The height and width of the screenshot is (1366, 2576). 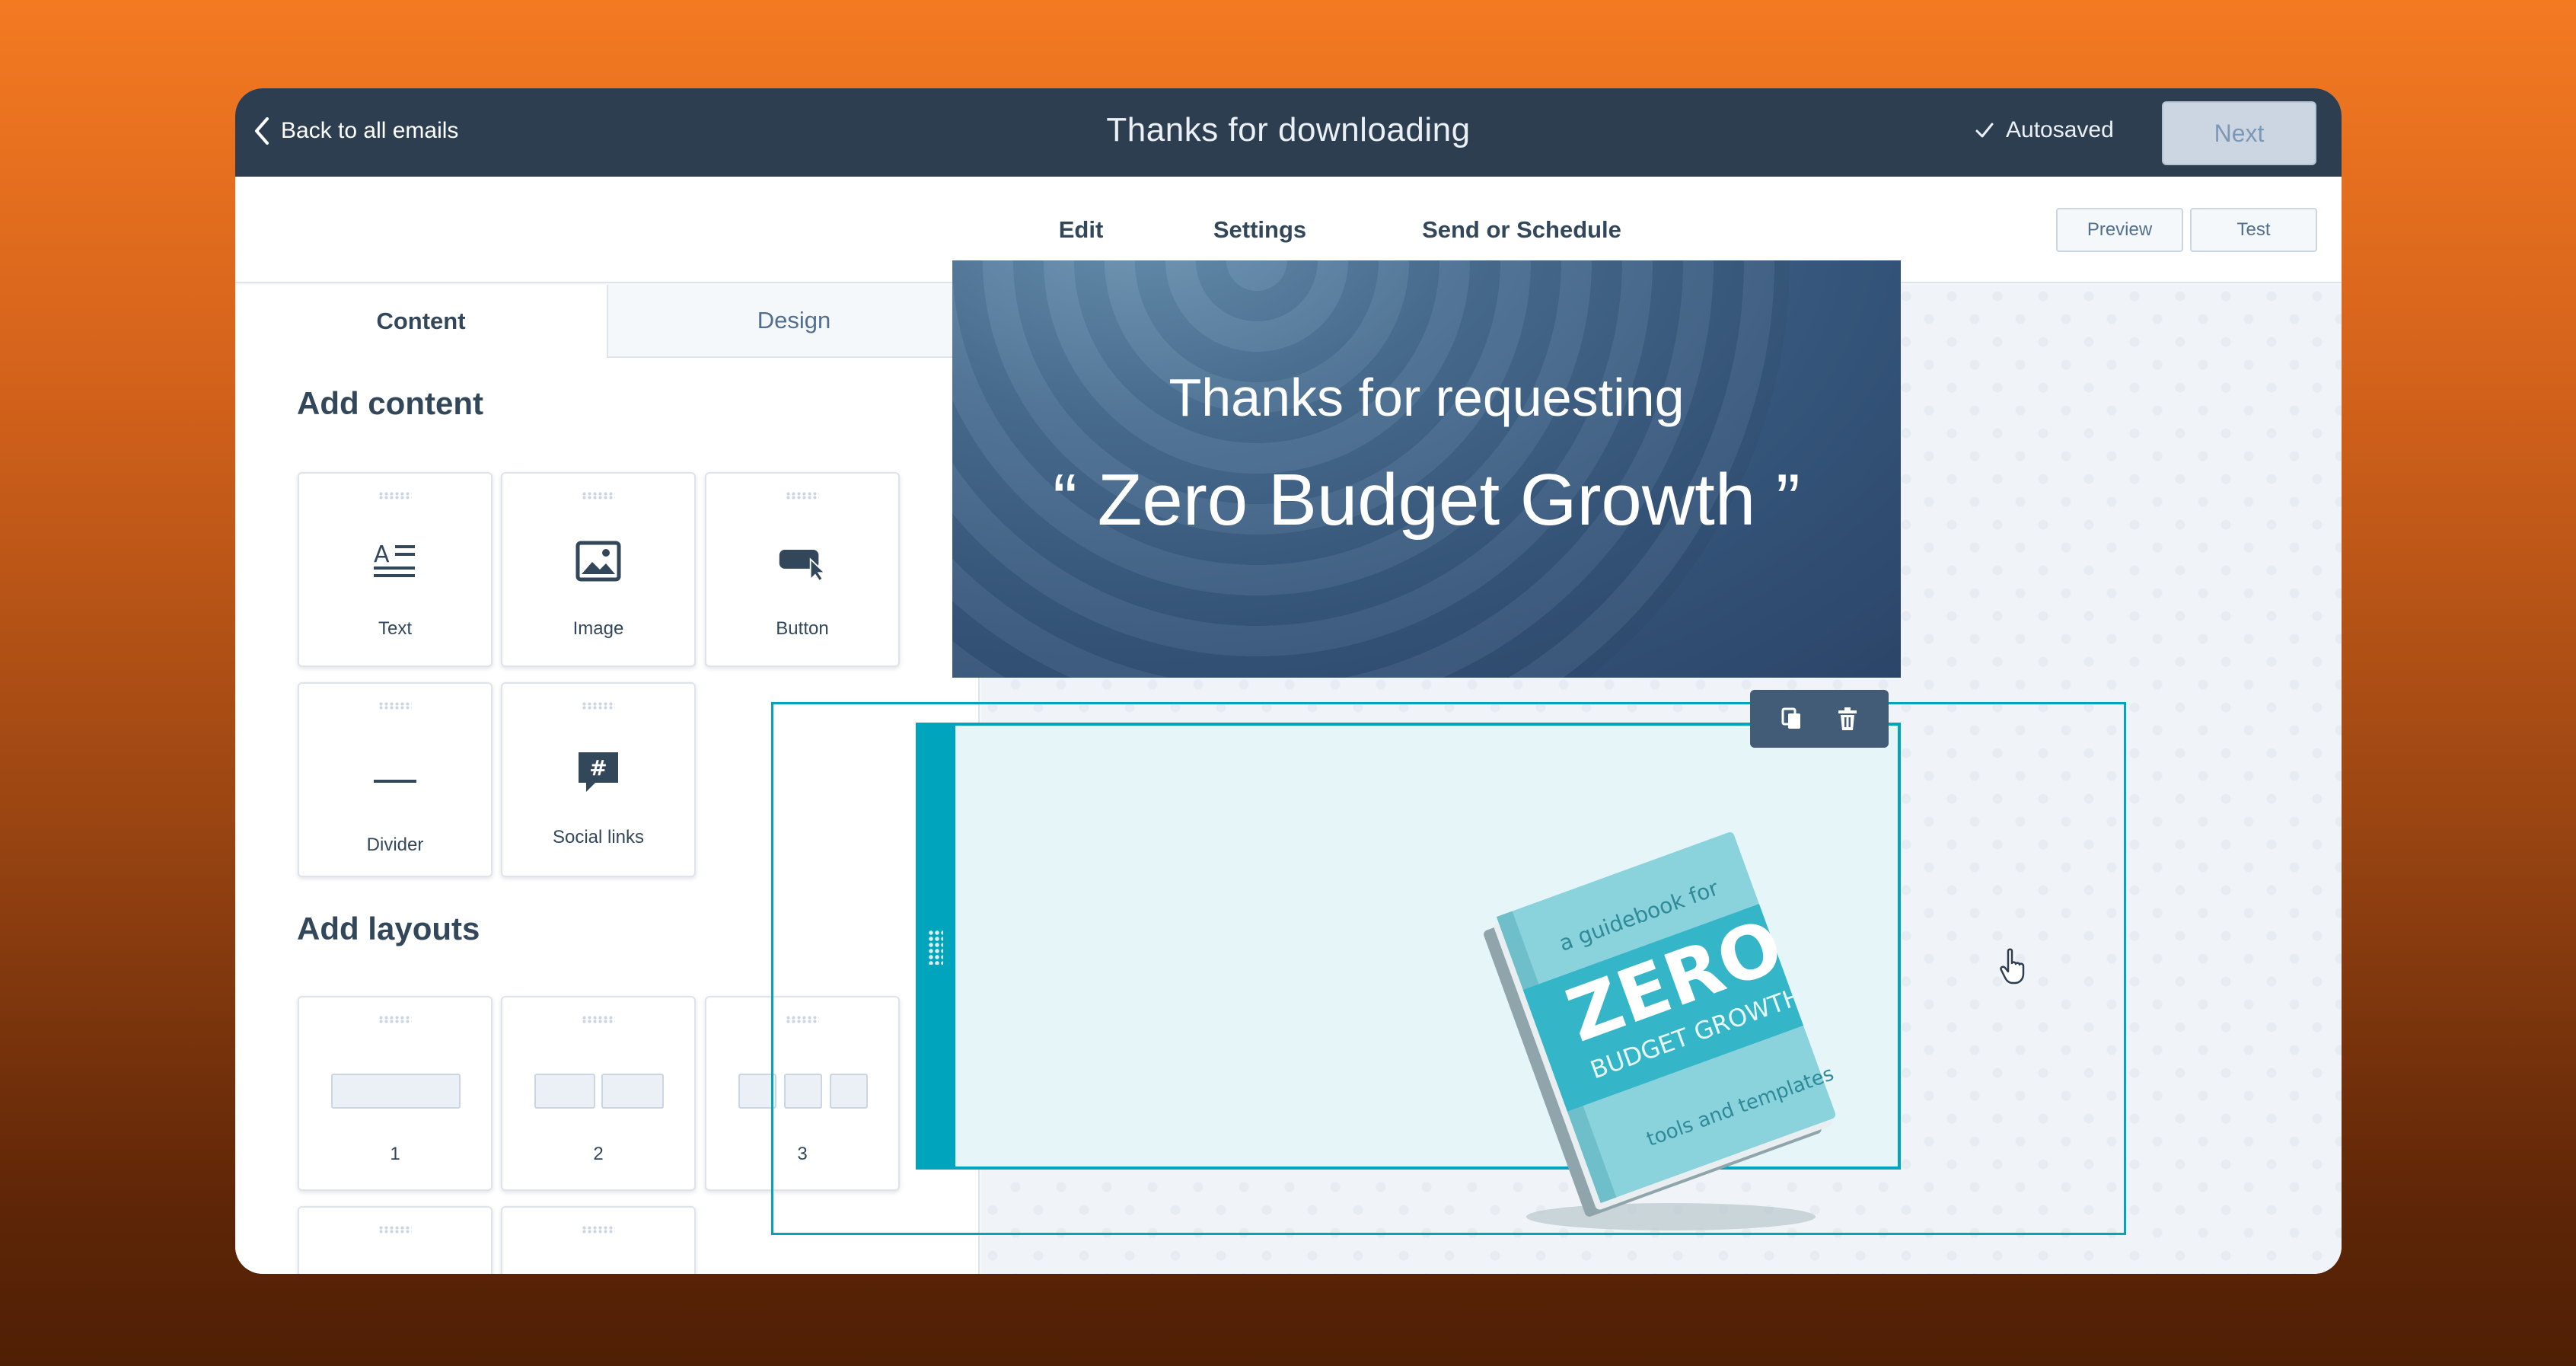 What do you see at coordinates (598, 837) in the screenshot?
I see `content-item-label: Social links` at bounding box center [598, 837].